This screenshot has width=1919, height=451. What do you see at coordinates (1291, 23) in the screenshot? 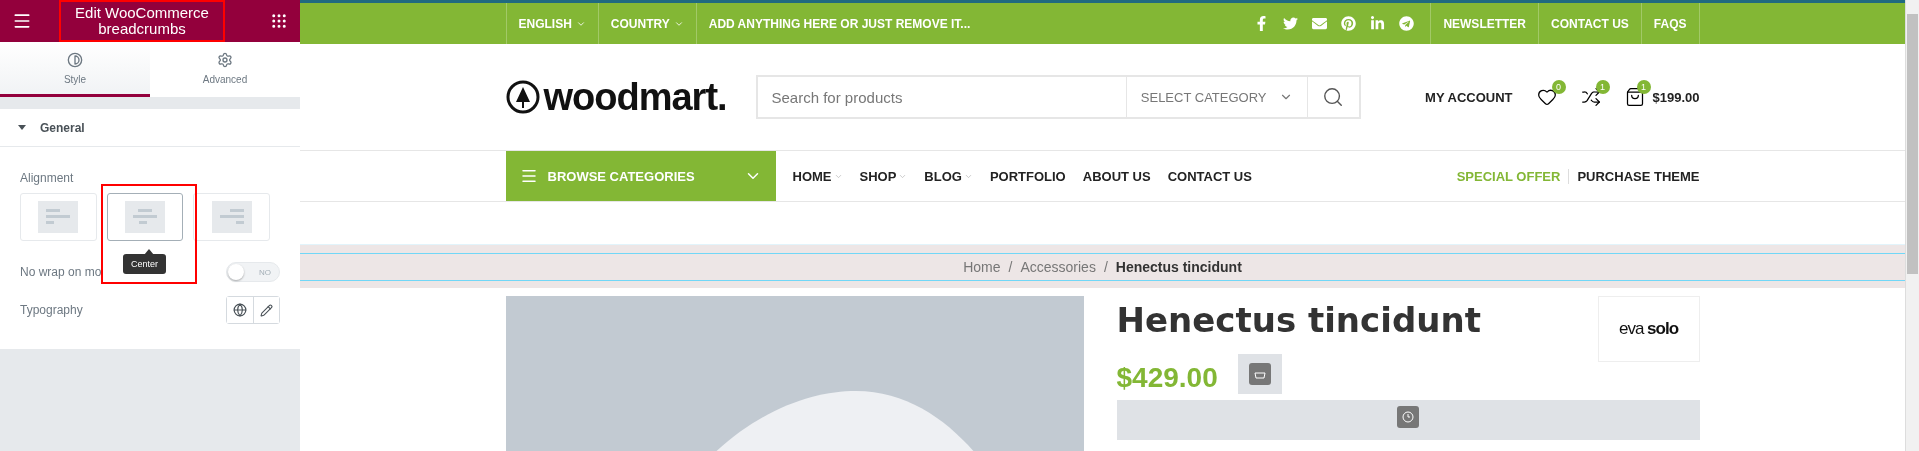
I see `twitter-icon` at bounding box center [1291, 23].